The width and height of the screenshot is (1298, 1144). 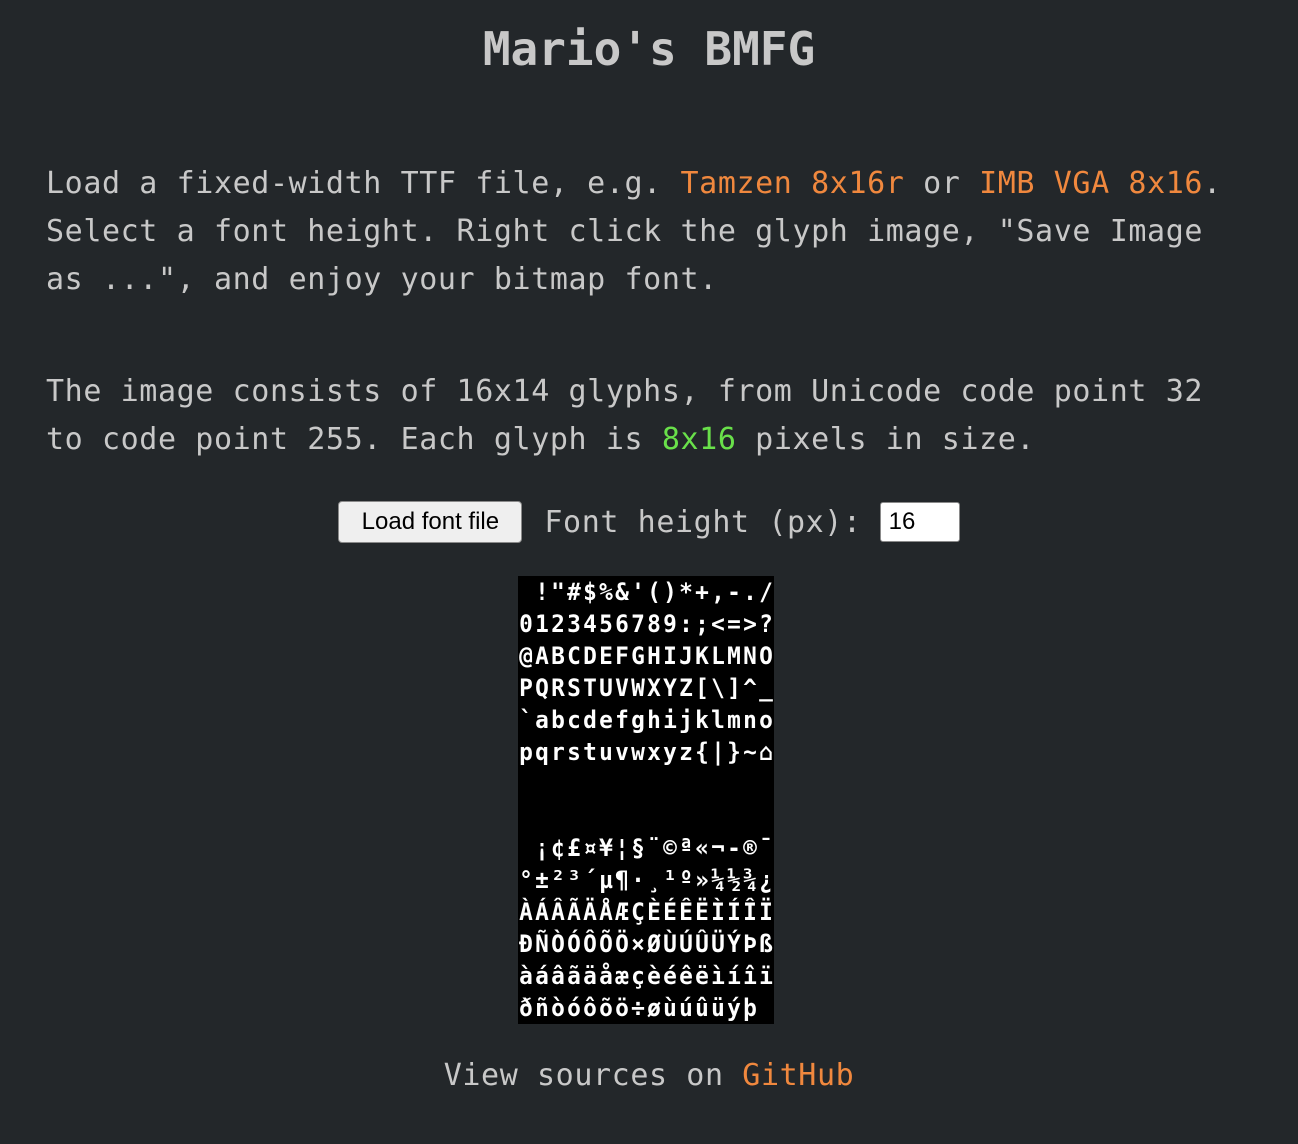 What do you see at coordinates (574, 624) in the screenshot?
I see `glyph: 3` at bounding box center [574, 624].